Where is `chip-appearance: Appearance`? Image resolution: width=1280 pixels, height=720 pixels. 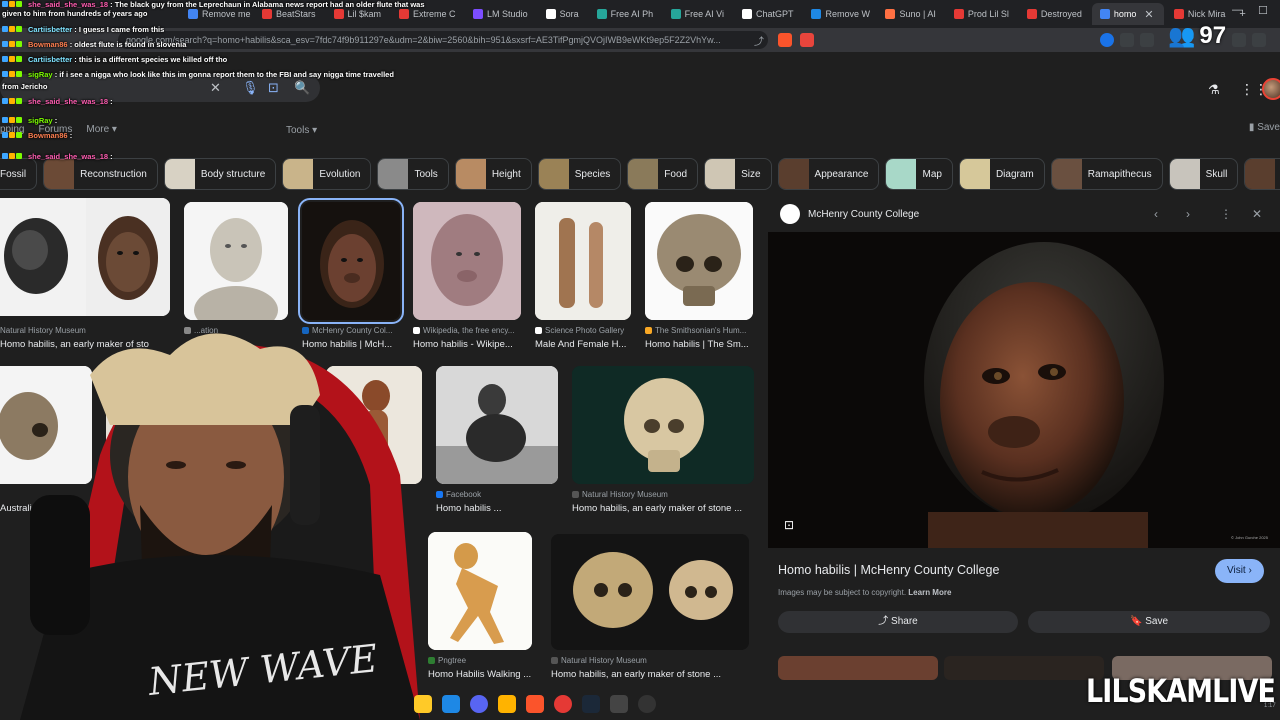
chip-appearance: Appearance is located at coordinates (828, 174).